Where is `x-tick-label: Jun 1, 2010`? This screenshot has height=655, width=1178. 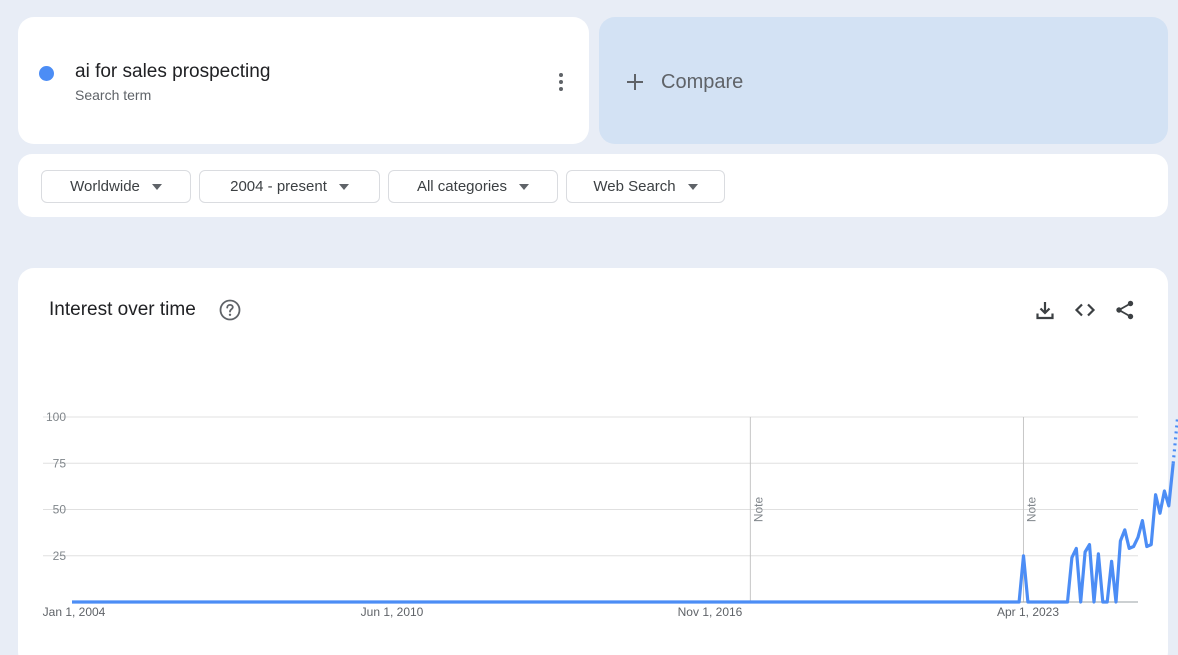
x-tick-label: Jun 1, 2010 is located at coordinates (392, 612).